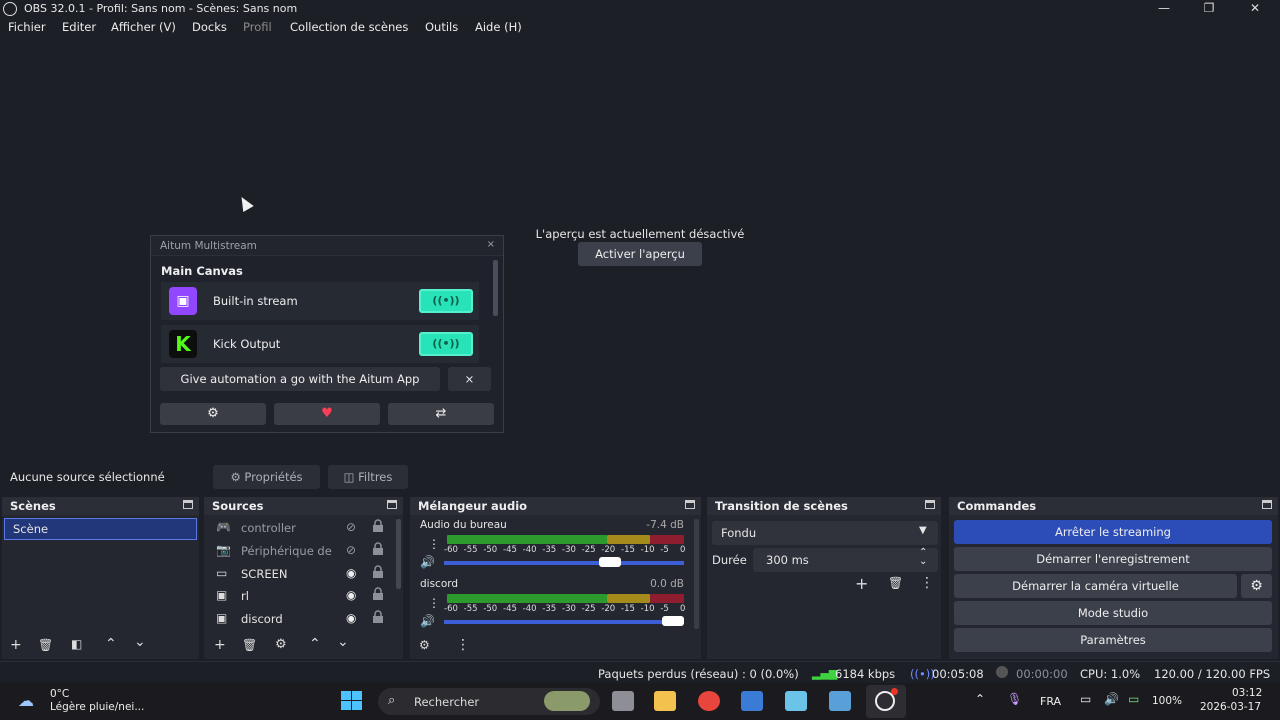 The width and height of the screenshot is (1280, 720). I want to click on source-row: ▣ rl ◉, so click(302, 596).